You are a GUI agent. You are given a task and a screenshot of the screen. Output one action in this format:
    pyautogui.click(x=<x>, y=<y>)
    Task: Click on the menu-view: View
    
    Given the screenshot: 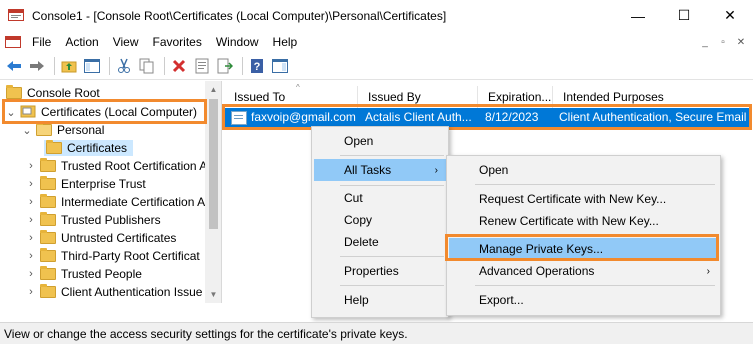 What is the action you would take?
    pyautogui.click(x=126, y=42)
    